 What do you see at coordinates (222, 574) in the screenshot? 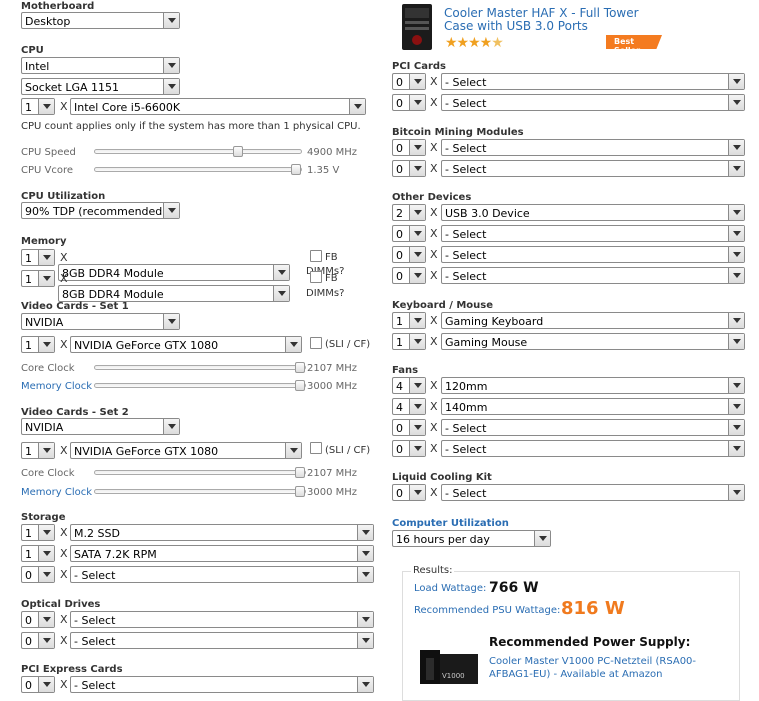
I see `storage-type-select: - Select` at bounding box center [222, 574].